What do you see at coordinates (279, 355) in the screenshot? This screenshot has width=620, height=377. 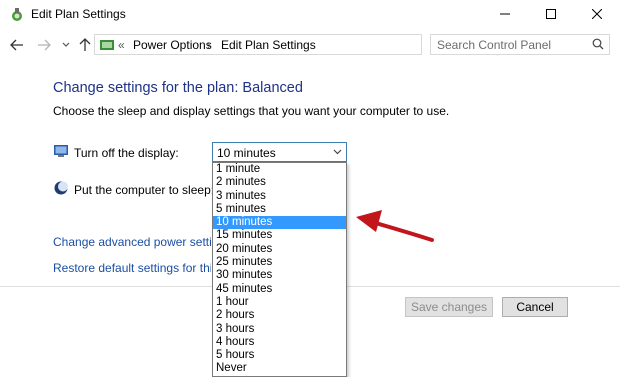 I see `dropdown-option: 5 hours` at bounding box center [279, 355].